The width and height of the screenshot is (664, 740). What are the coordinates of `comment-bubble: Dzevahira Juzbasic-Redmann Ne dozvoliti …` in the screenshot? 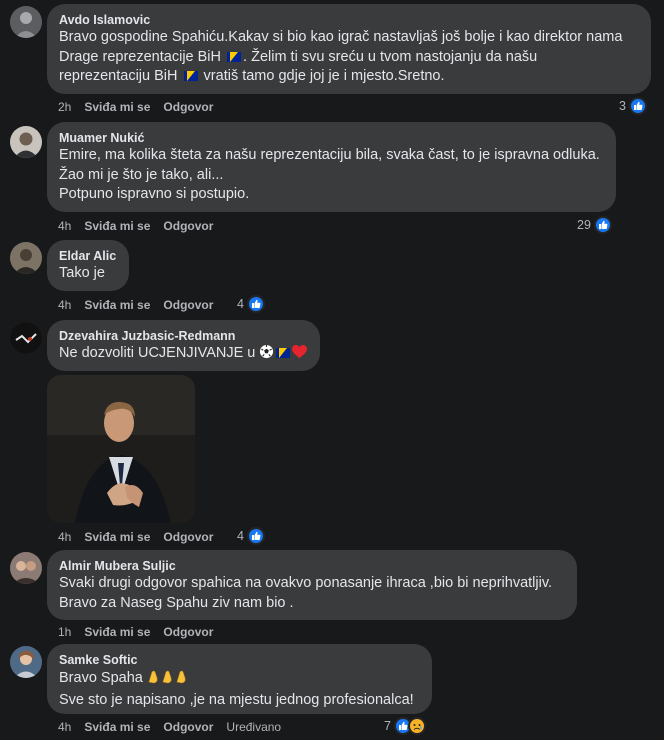 It's located at (183, 345).